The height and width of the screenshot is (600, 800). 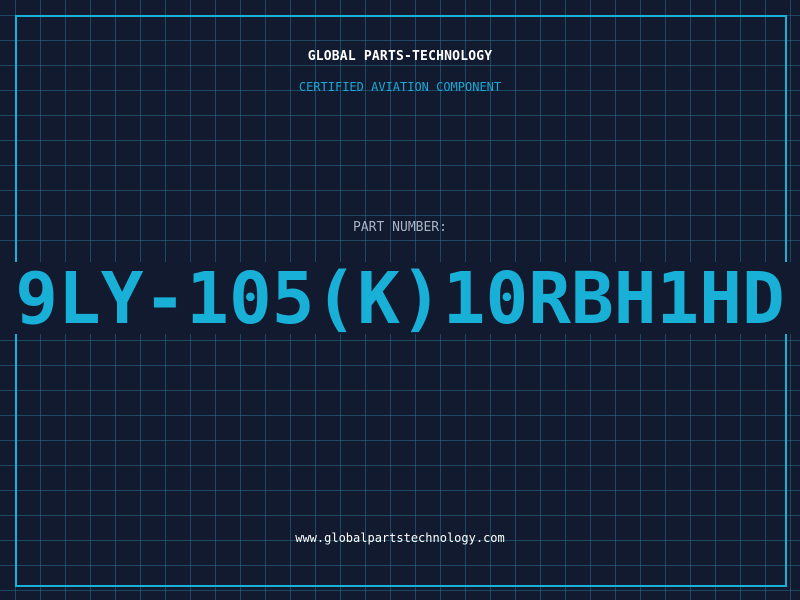 What do you see at coordinates (400, 87) in the screenshot?
I see `tagline: CERTIFIED AVIATION COMPONENT` at bounding box center [400, 87].